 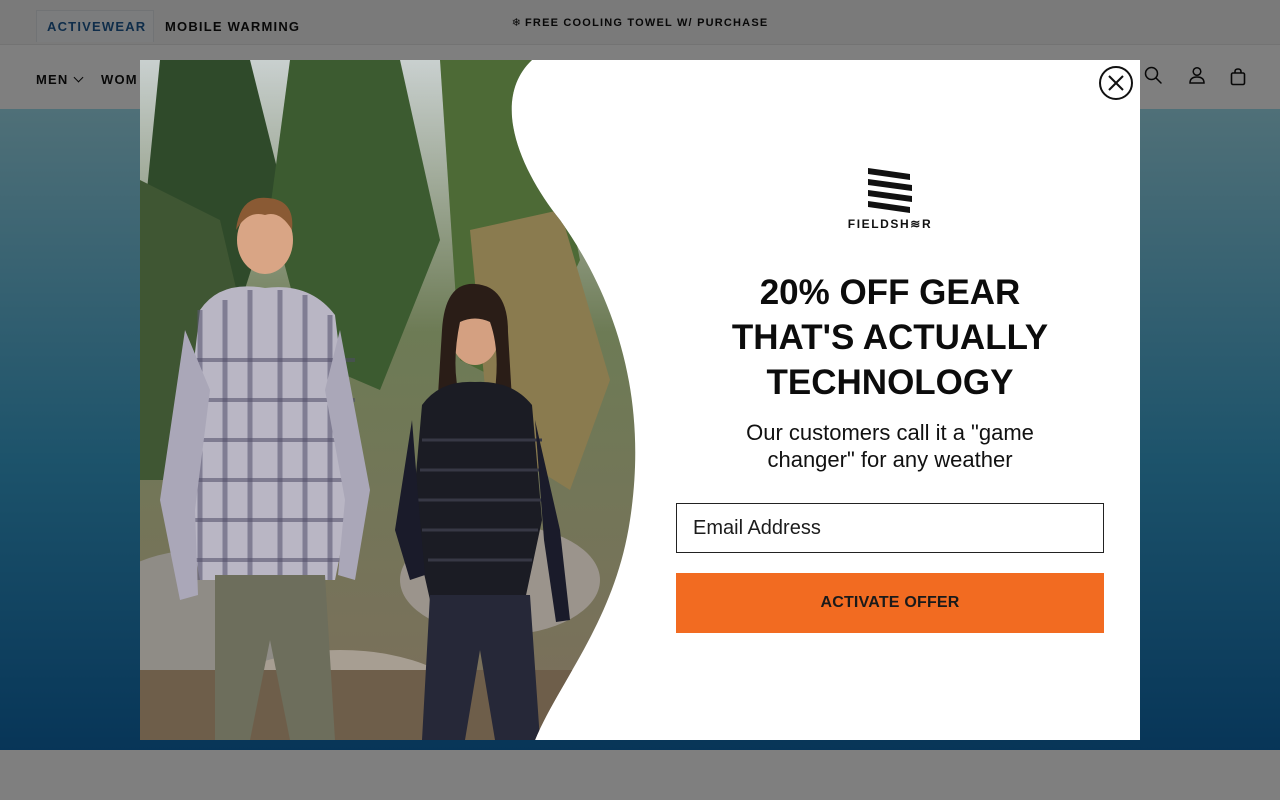 What do you see at coordinates (890, 603) in the screenshot?
I see `activate-offer-button: ACTIVATE OFFER` at bounding box center [890, 603].